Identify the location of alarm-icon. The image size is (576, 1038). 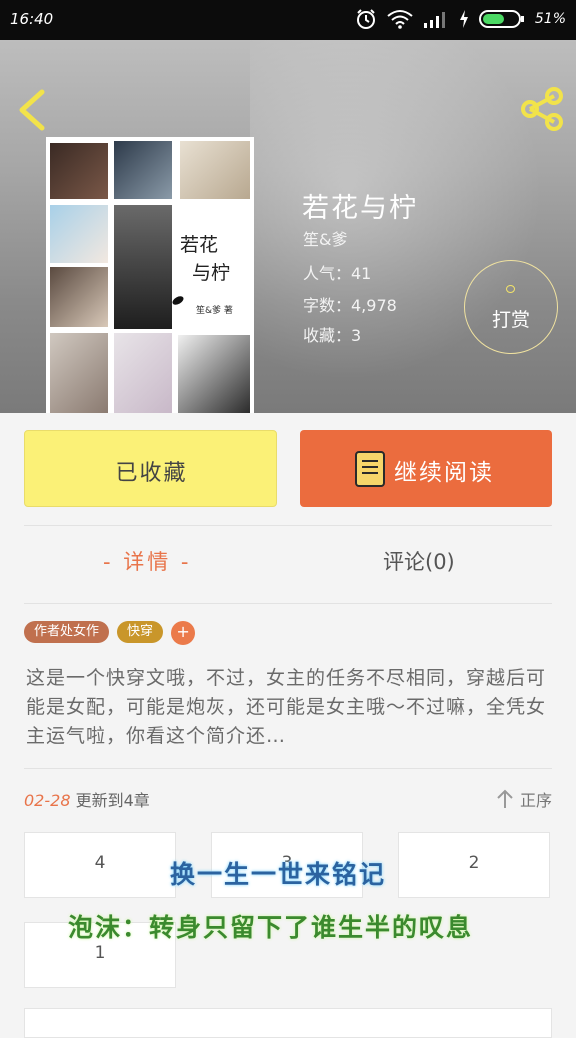
(365, 19).